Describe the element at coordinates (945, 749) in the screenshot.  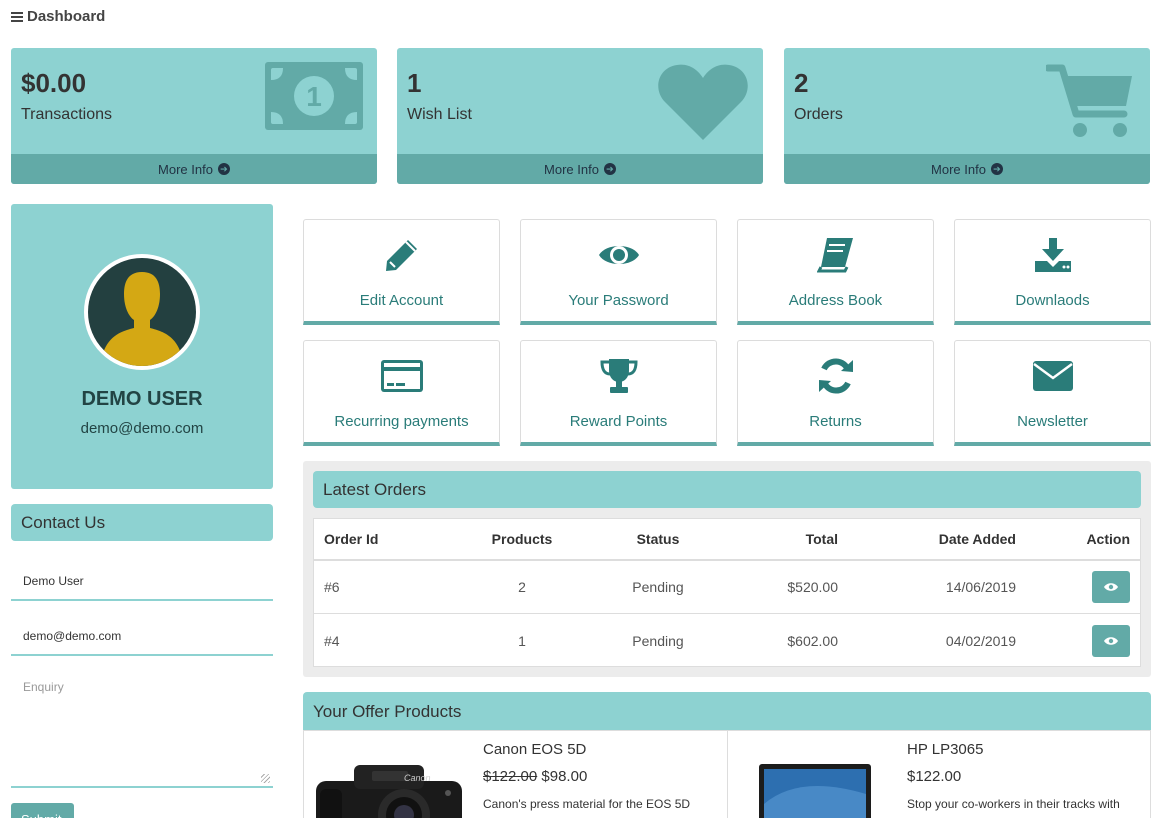
I see `product-name: HP LP3065` at that location.